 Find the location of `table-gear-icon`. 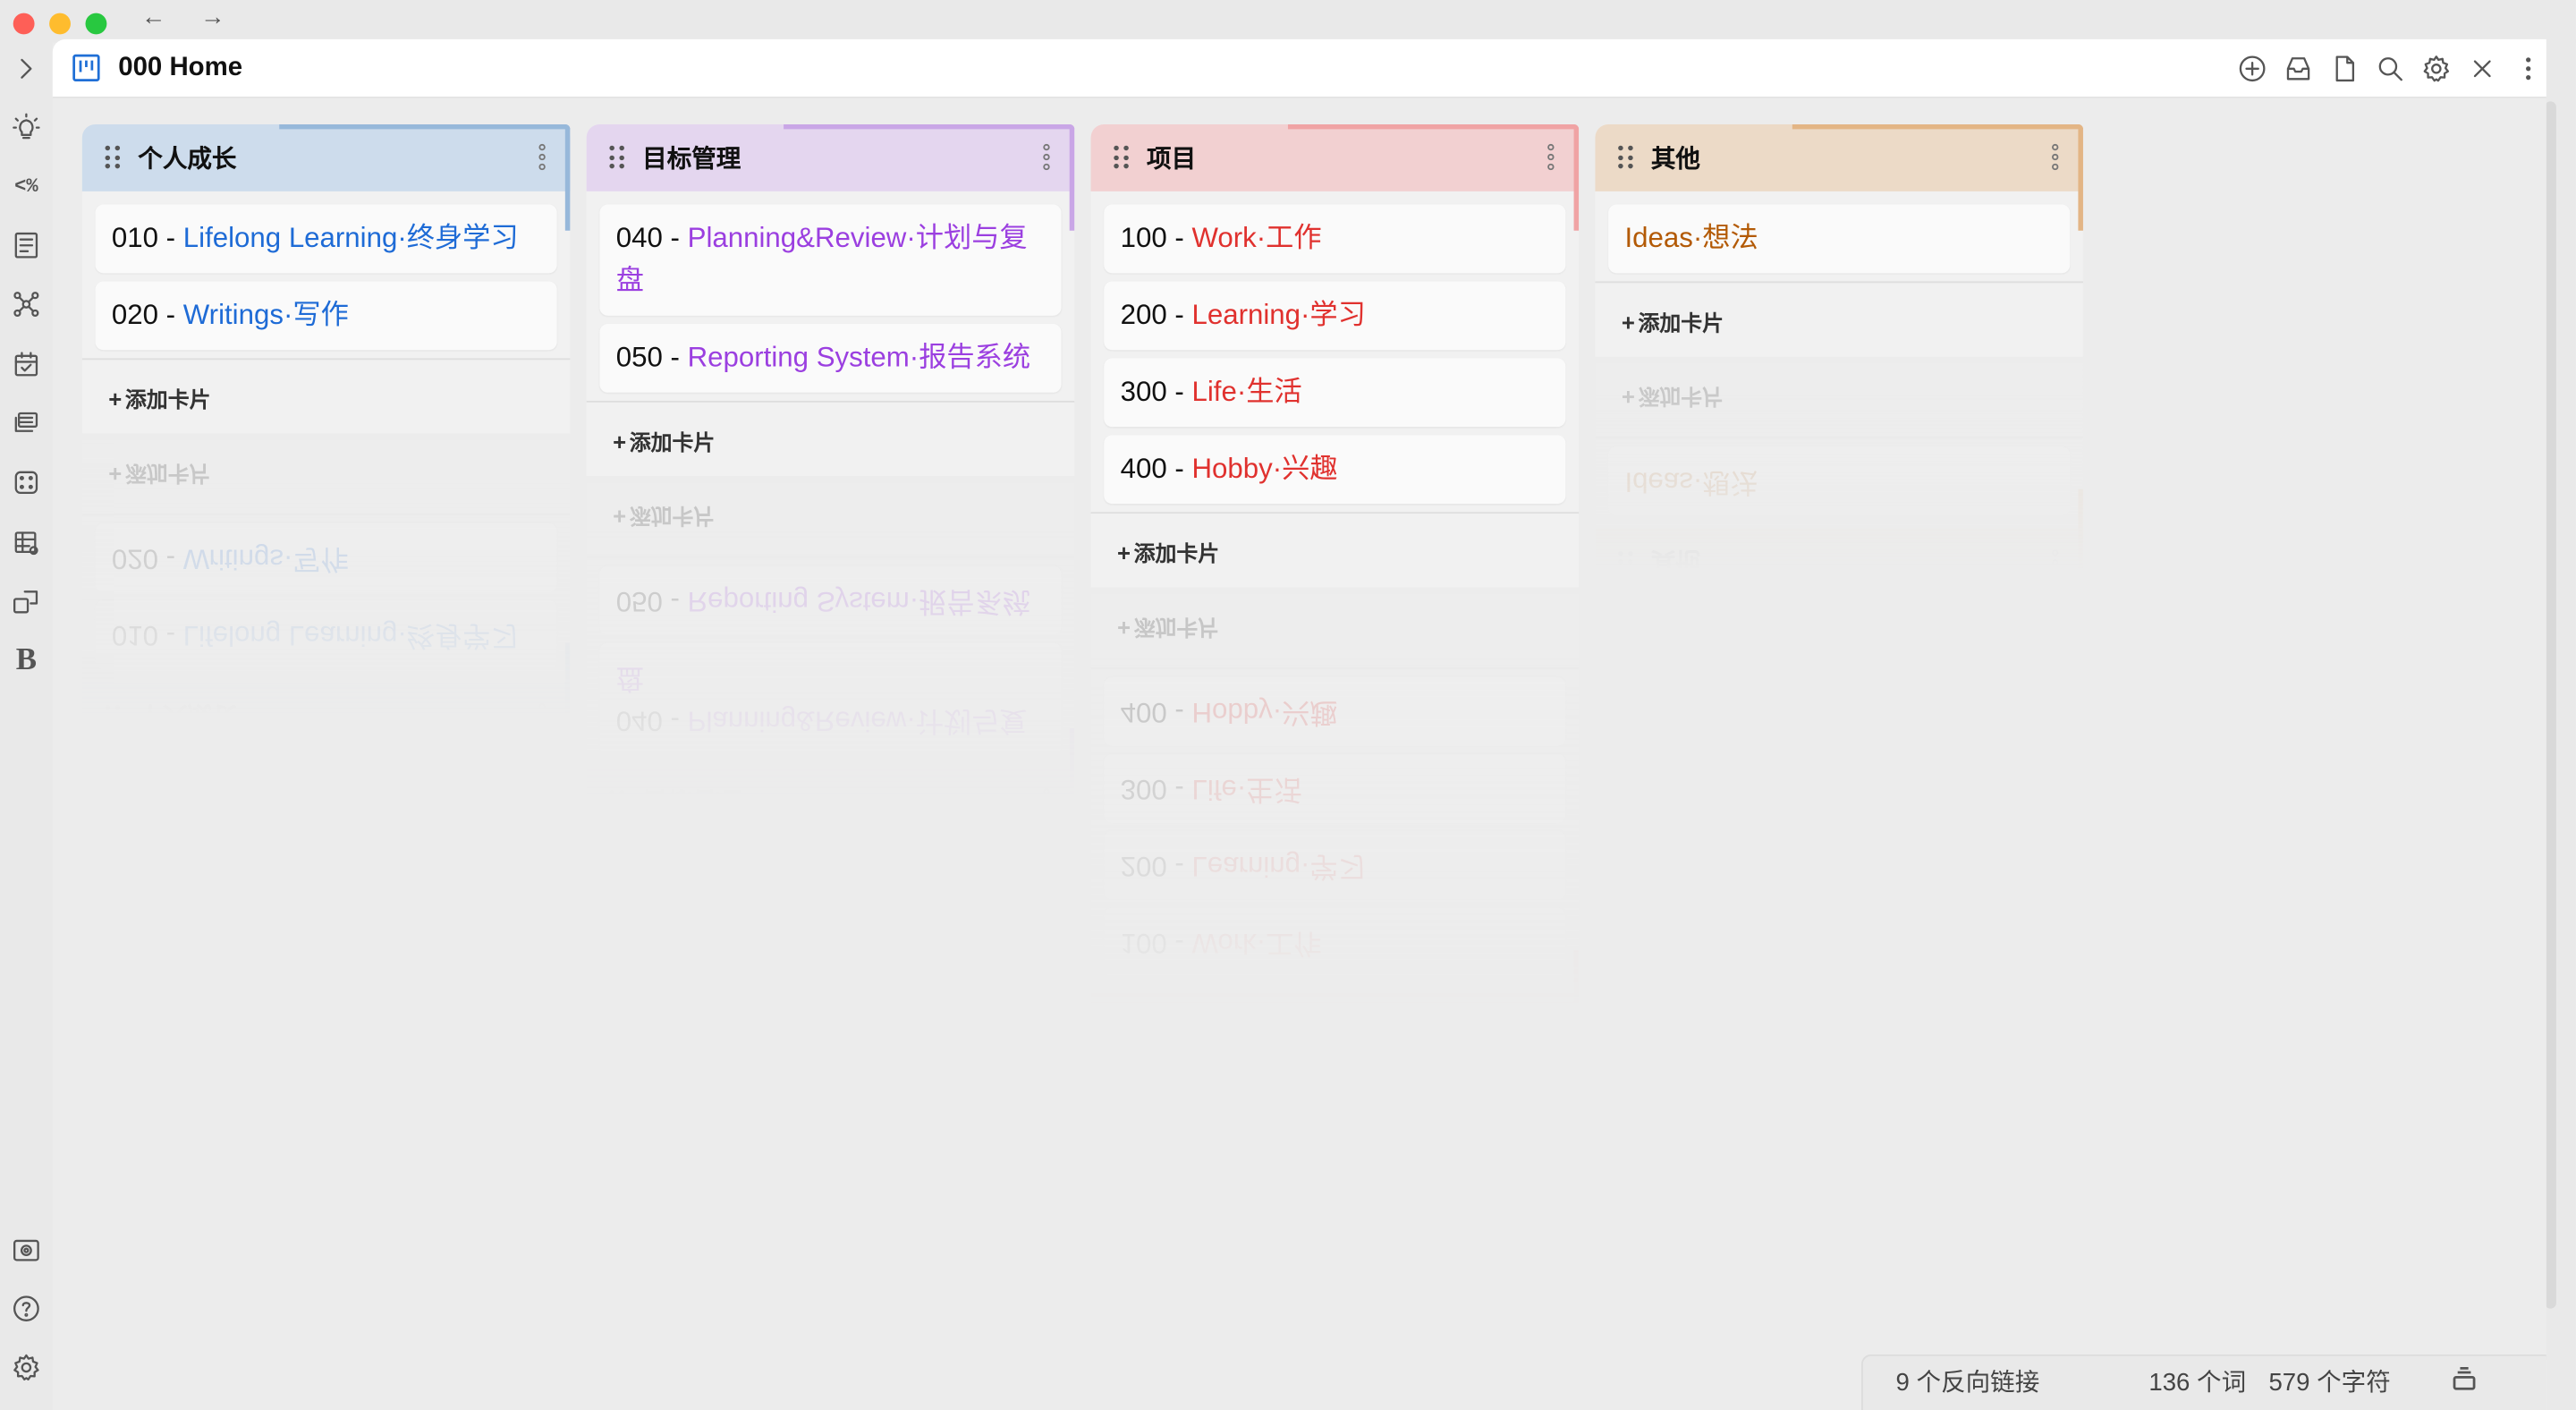

table-gear-icon is located at coordinates (26, 543).